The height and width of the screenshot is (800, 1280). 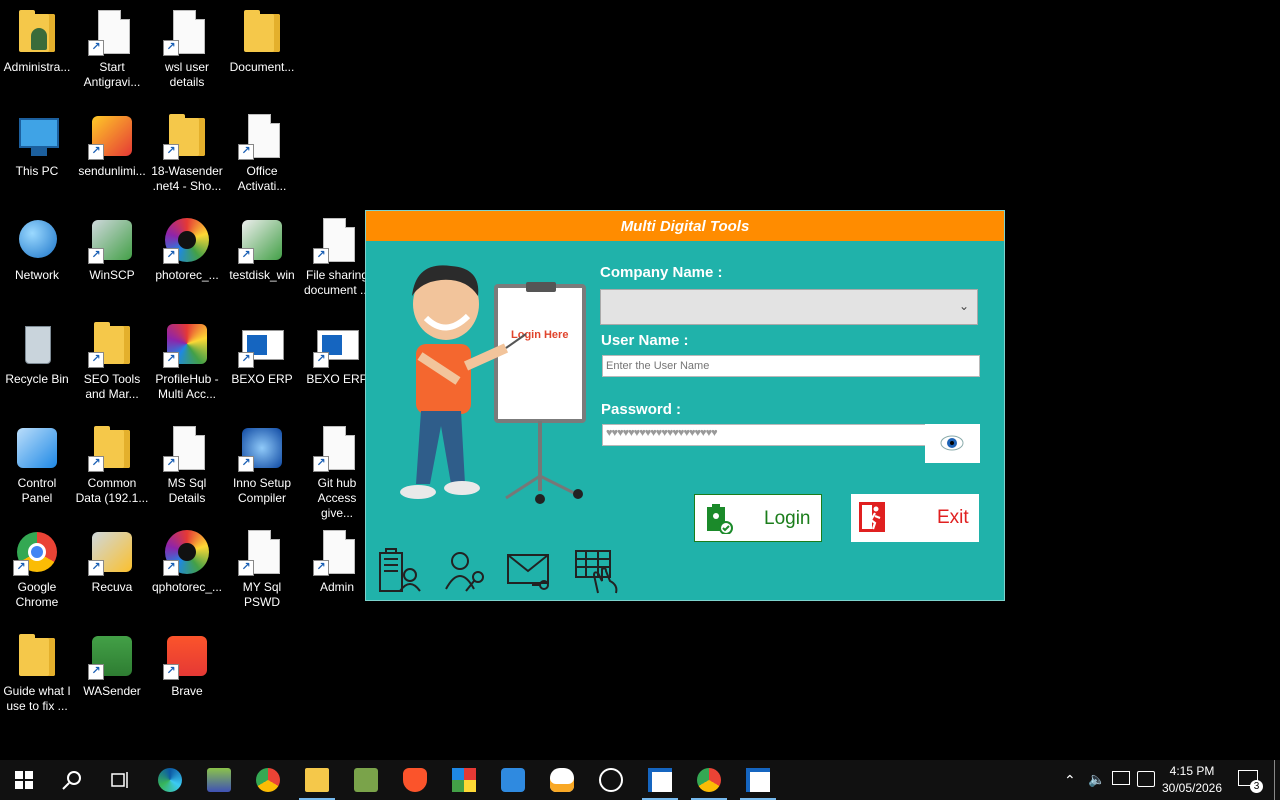 I want to click on desktop-icon: ↗ MS Sql Details, so click(x=187, y=465).